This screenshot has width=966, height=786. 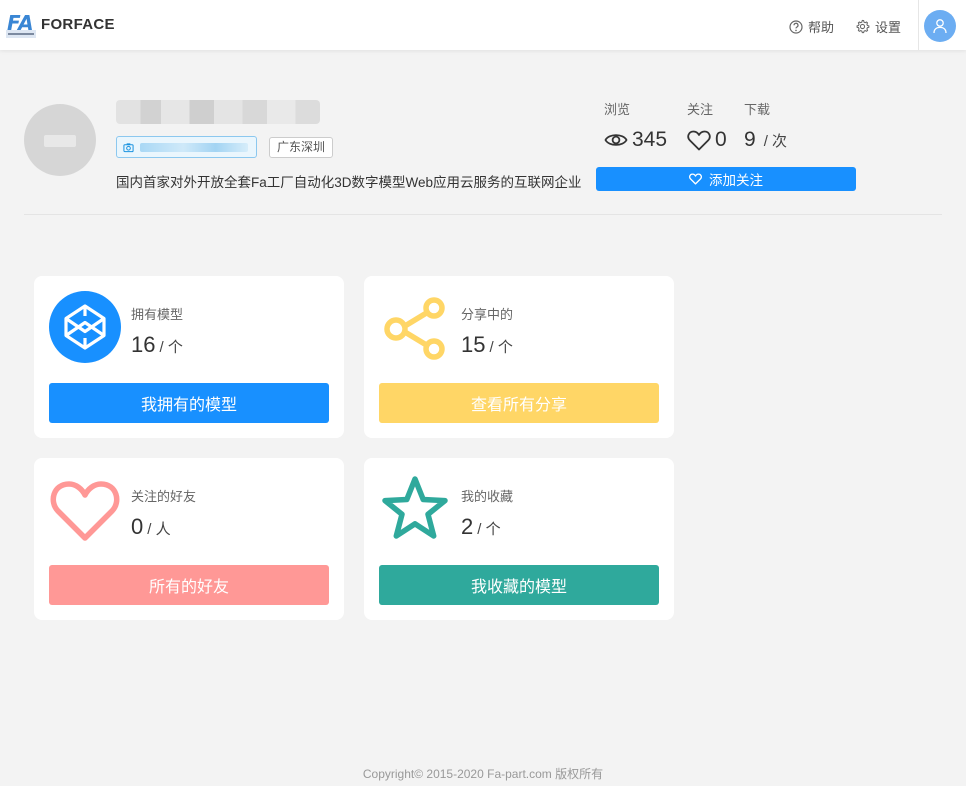 I want to click on user-avatar, so click(x=940, y=26).